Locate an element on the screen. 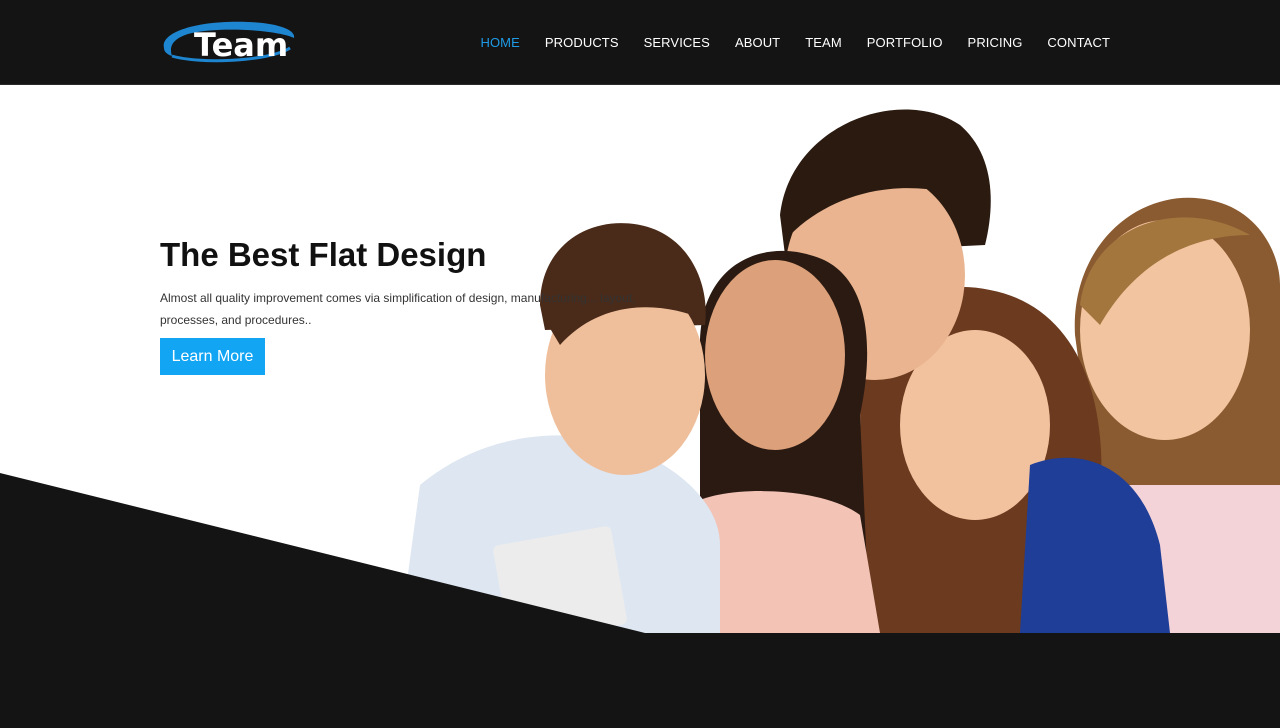  team-logo: Team is located at coordinates (228, 42).